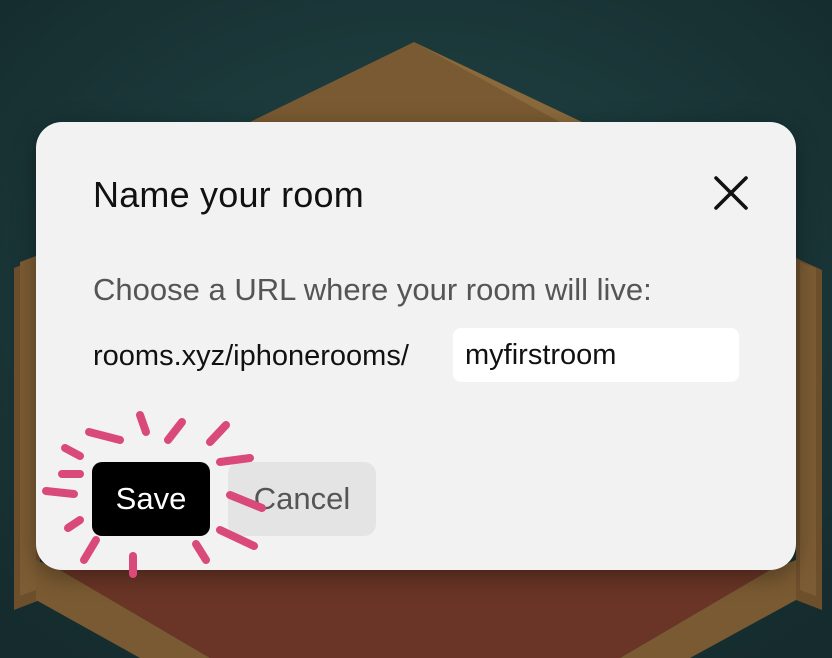 The height and width of the screenshot is (658, 832). I want to click on dialog-title: Name your room, so click(228, 194).